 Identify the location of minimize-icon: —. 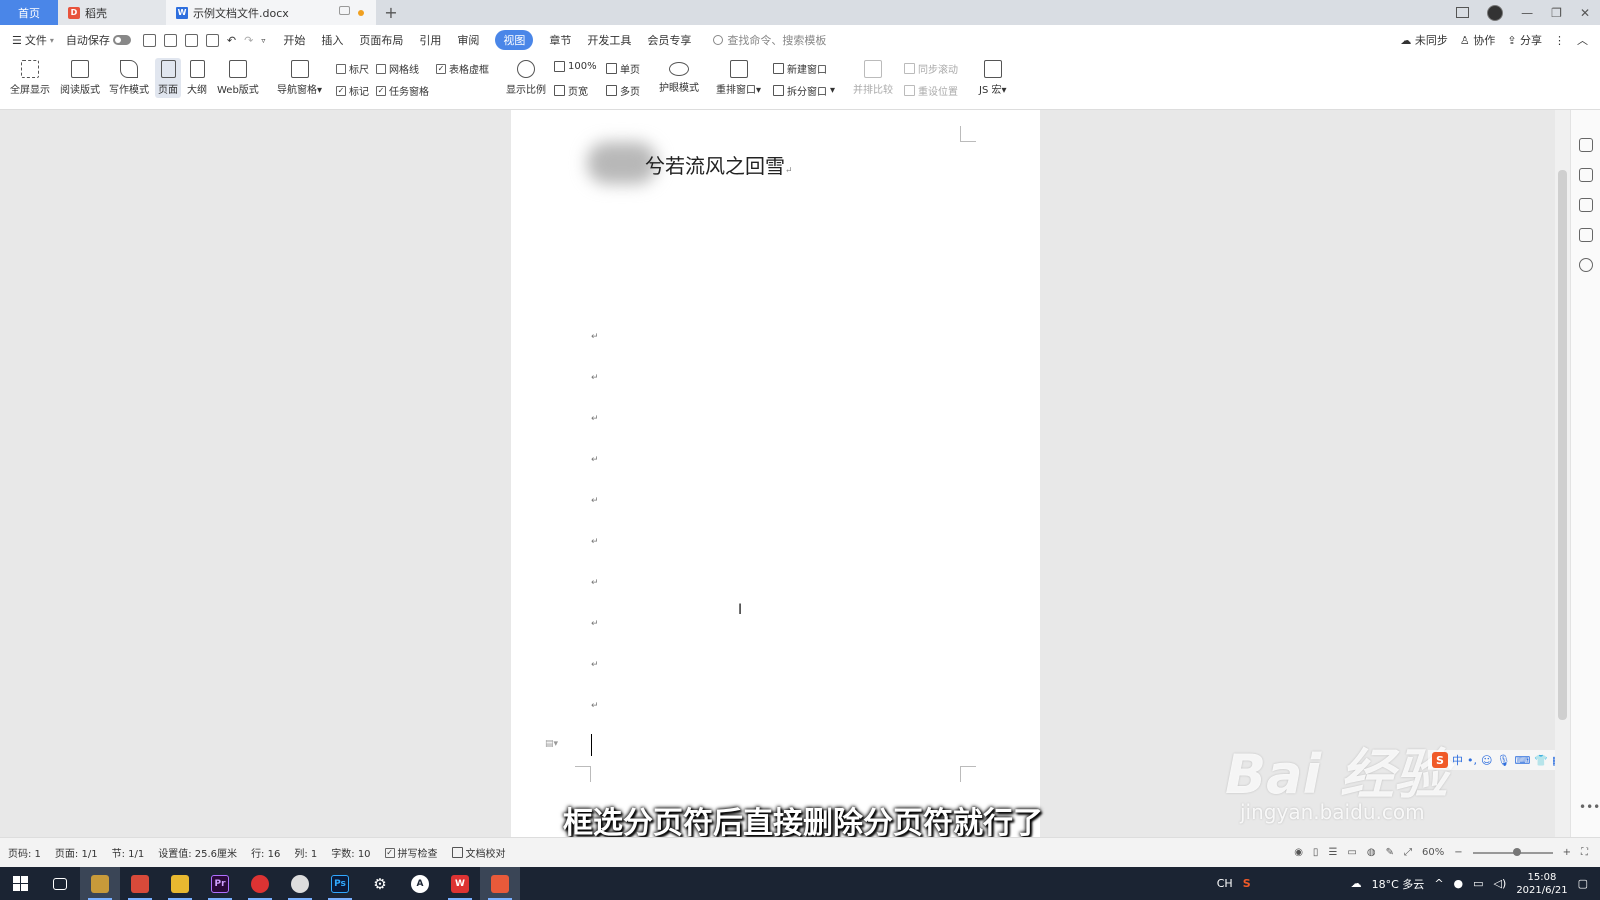
(1527, 13).